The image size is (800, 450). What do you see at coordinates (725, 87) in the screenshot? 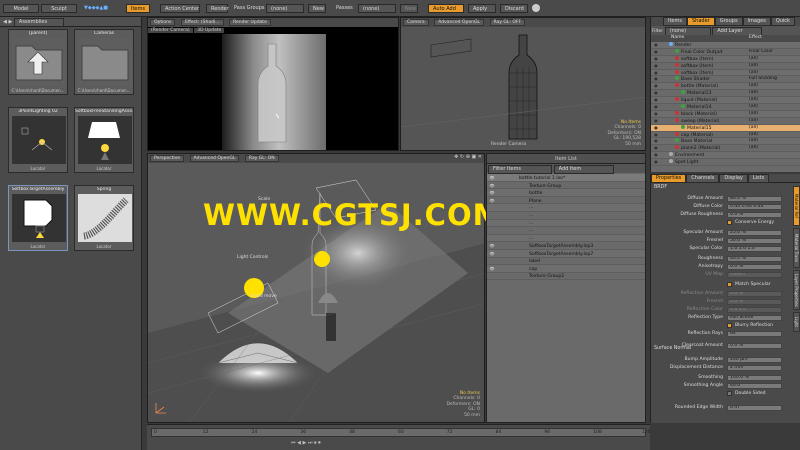
I see `shader-tree-row: ● bottle (Material) (all)` at bounding box center [725, 87].